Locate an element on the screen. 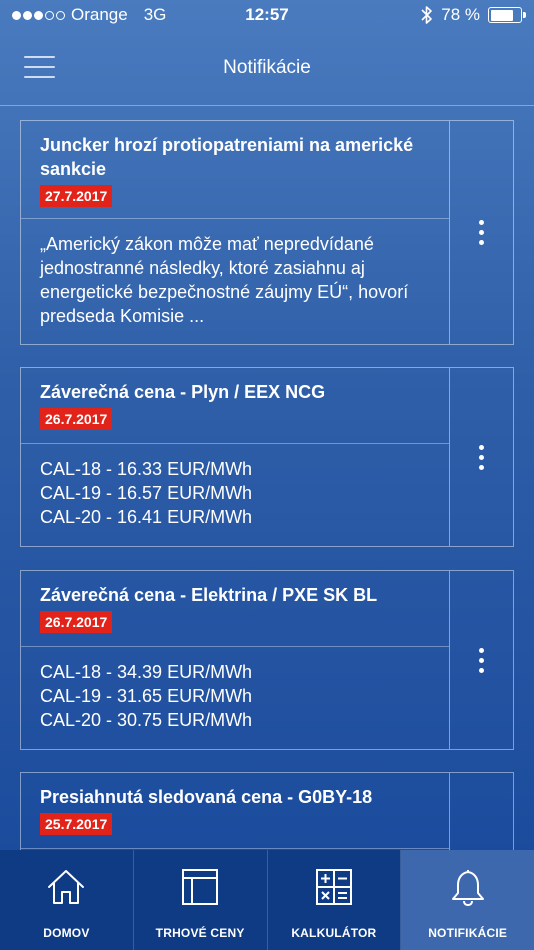 The width and height of the screenshot is (534, 950). tab-notifikacie: NOTIFIKÁCIE is located at coordinates (467, 900).